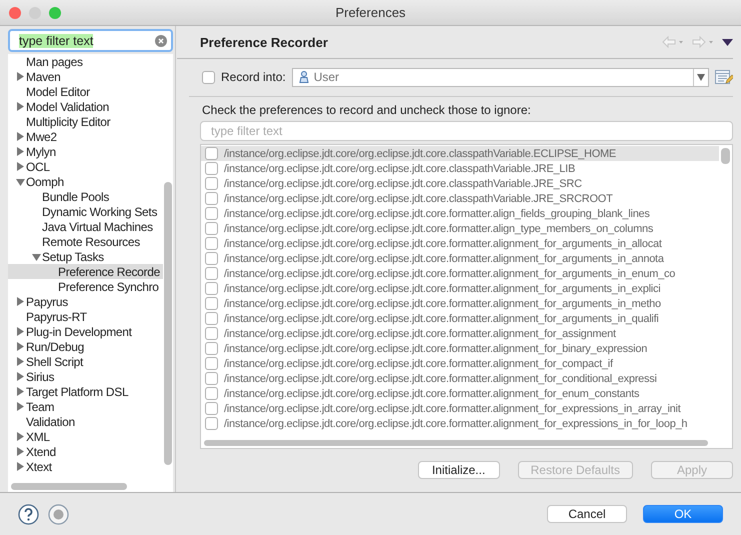 The width and height of the screenshot is (741, 535). I want to click on preference-row: /instance/org.eclipse.jdt.core/org.eclipse.jdt.core.formatter.alignment_for_arguments_in_annota, so click(460, 258).